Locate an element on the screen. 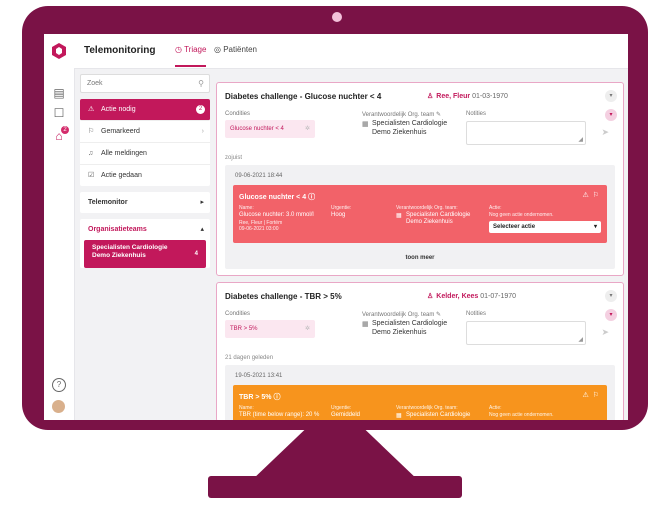 The width and height of the screenshot is (670, 519). section-label: Telemonitor is located at coordinates (108, 202).